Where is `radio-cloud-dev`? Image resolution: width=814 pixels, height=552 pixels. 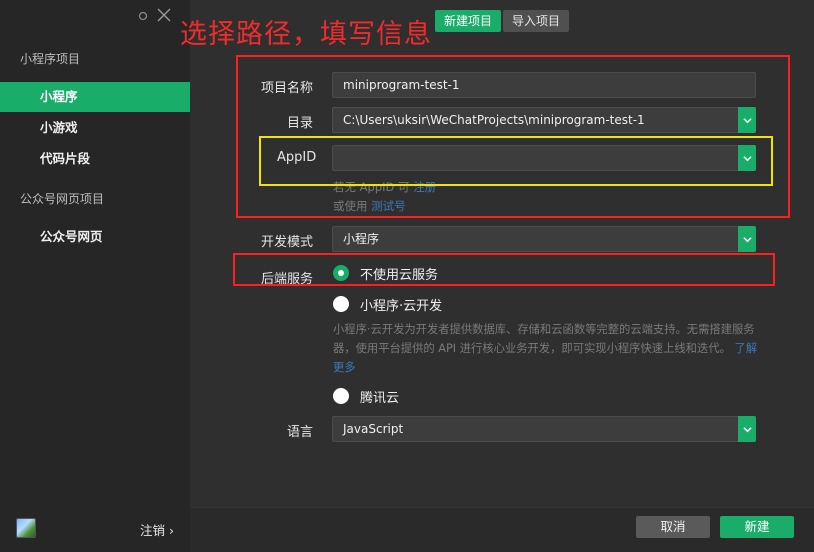
radio-cloud-dev is located at coordinates (341, 304).